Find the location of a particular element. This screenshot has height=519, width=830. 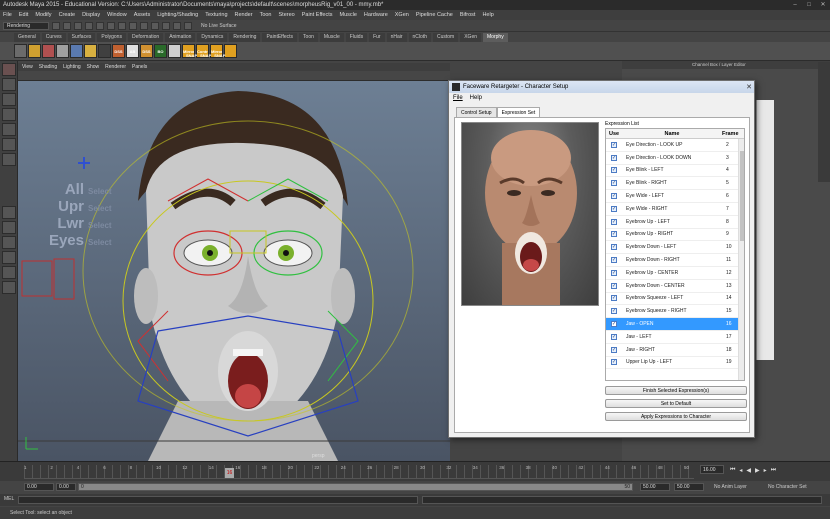

menu-help: Help is located at coordinates (487, 15).